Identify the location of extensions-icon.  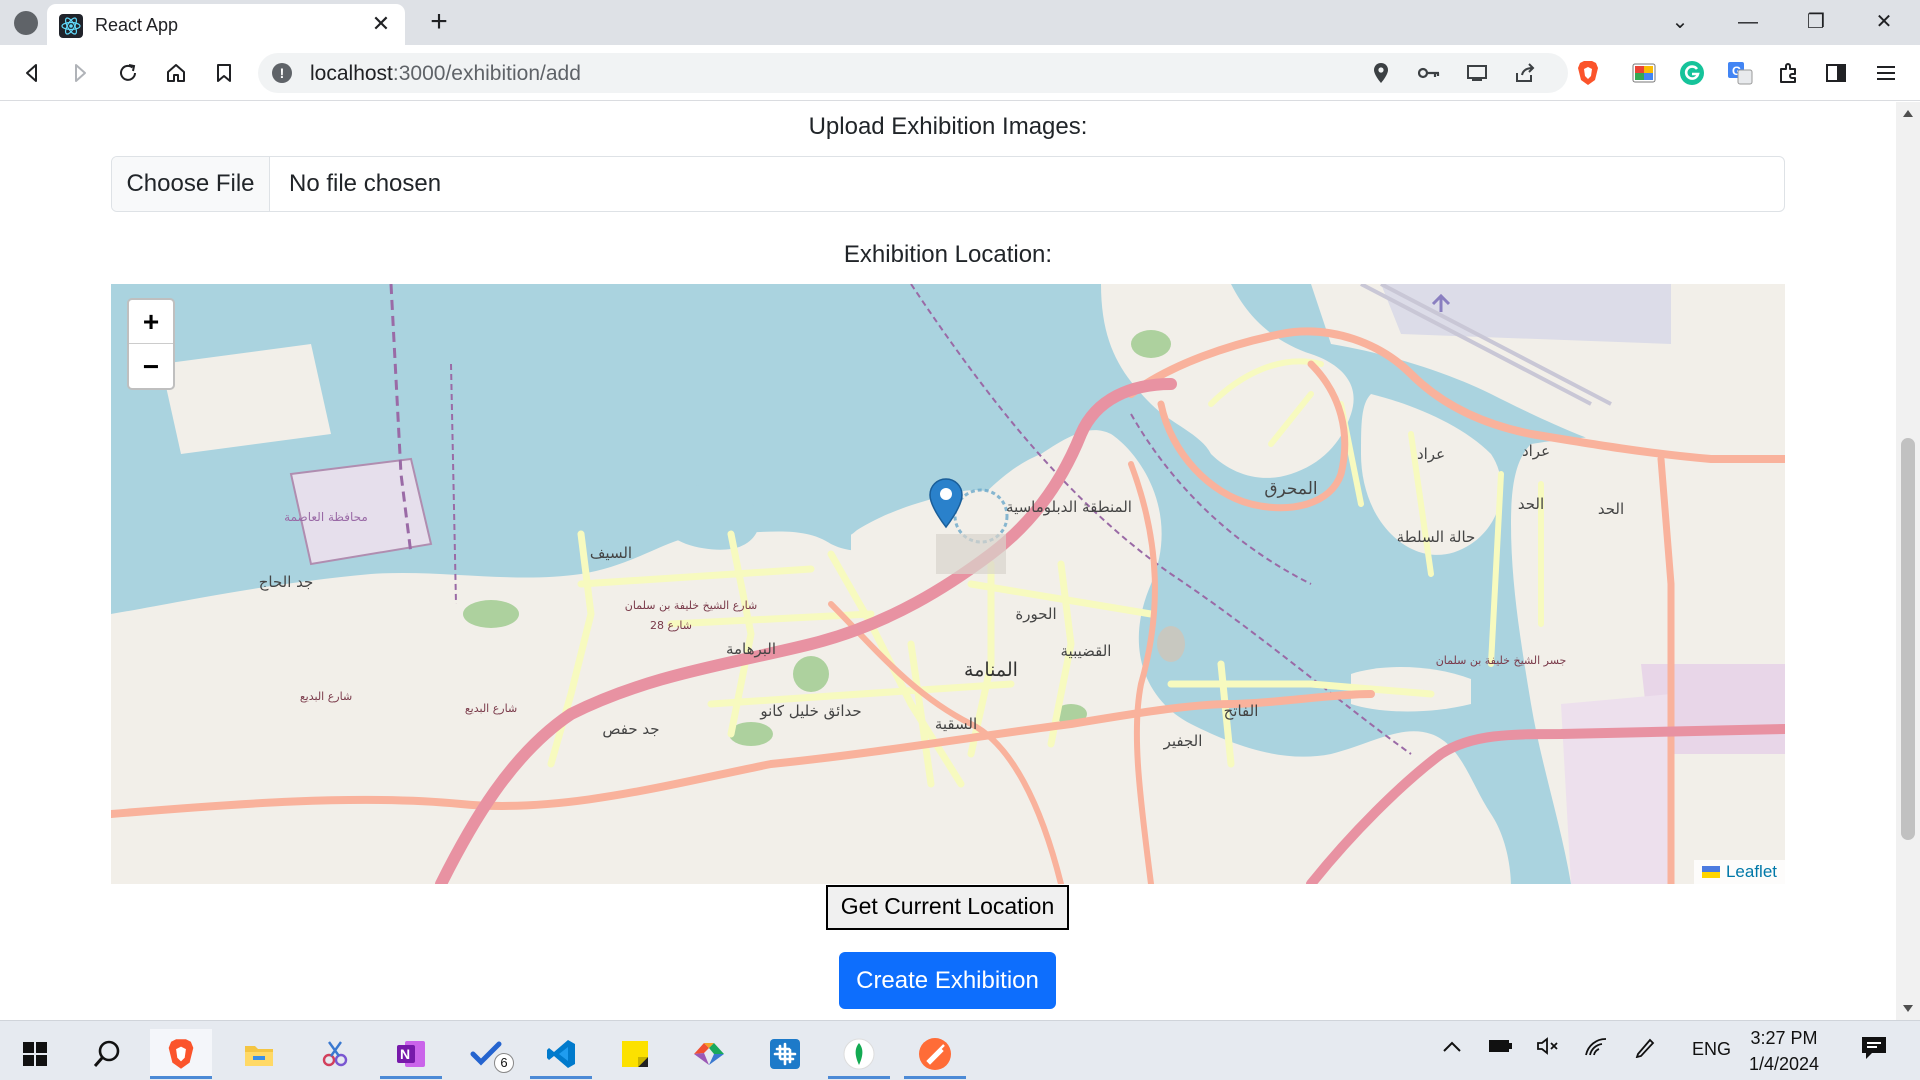
(1788, 73).